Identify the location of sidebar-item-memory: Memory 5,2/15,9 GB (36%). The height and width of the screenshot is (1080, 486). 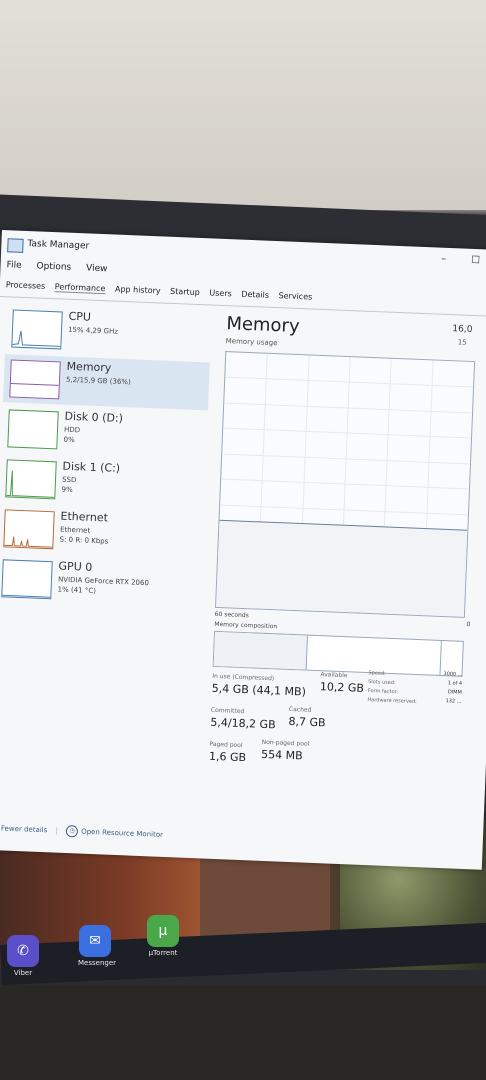
(106, 382).